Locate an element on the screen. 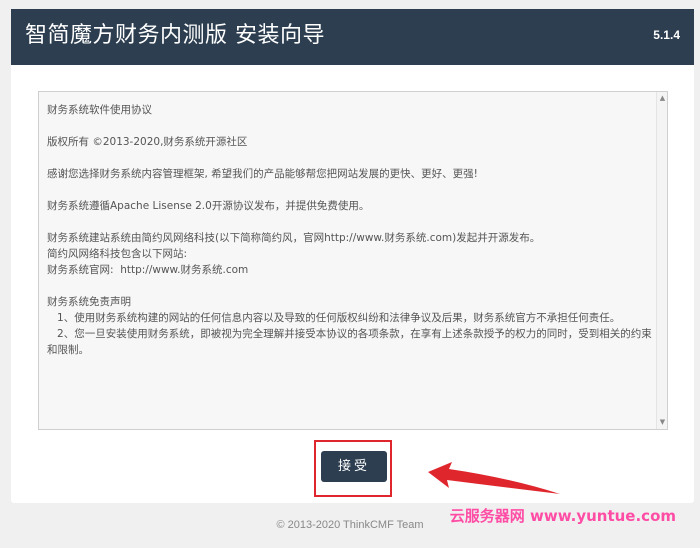 This screenshot has width=700, height=548. header-bar: 智简魔方财务内测版 安装向导 5.1.4 is located at coordinates (352, 37).